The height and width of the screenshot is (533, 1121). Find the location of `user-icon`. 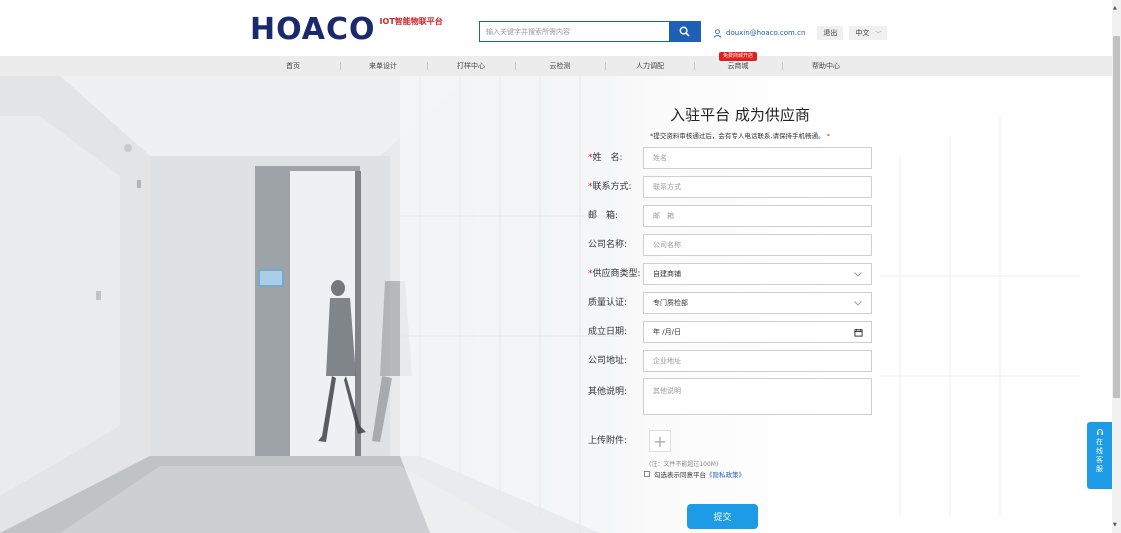

user-icon is located at coordinates (717, 33).